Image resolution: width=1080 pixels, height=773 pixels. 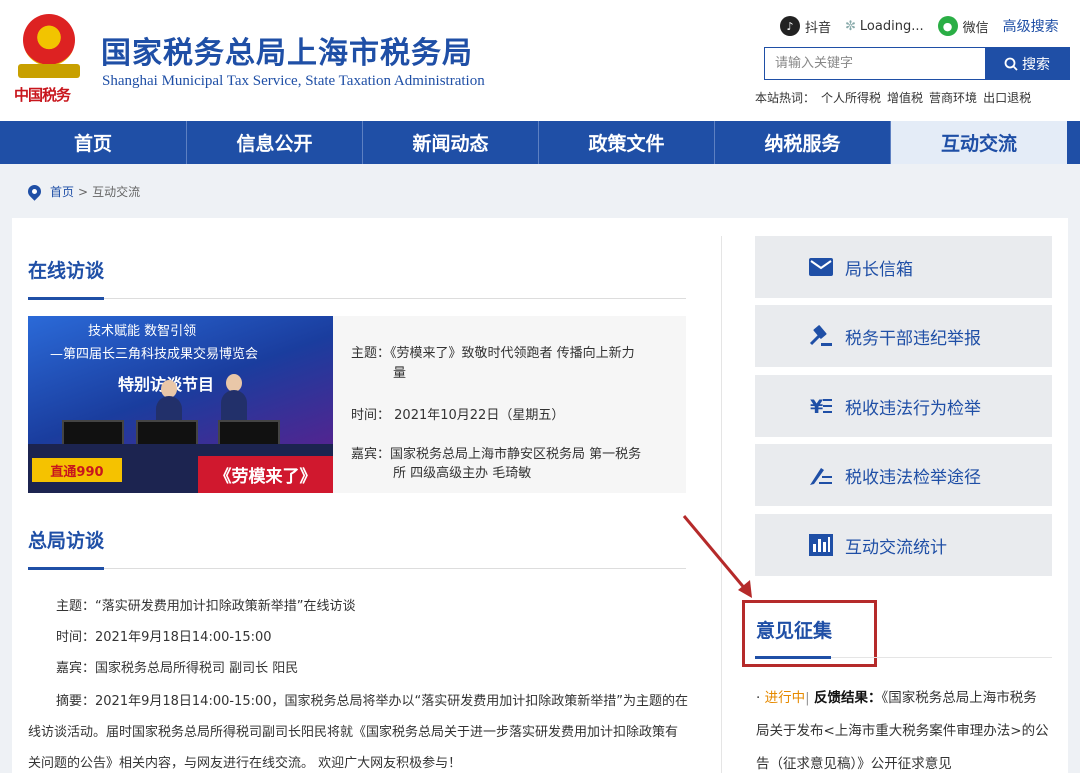 I want to click on breadcrumb: 首页 > 互动交流, so click(x=83, y=191).